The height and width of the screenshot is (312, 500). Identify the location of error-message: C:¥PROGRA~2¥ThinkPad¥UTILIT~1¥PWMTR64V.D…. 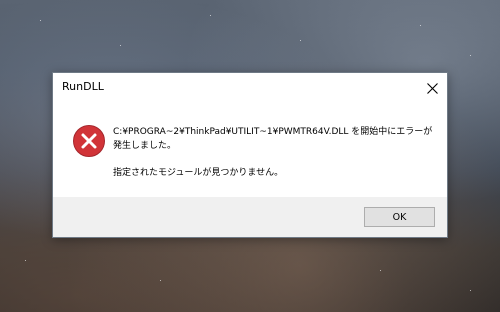
(273, 139).